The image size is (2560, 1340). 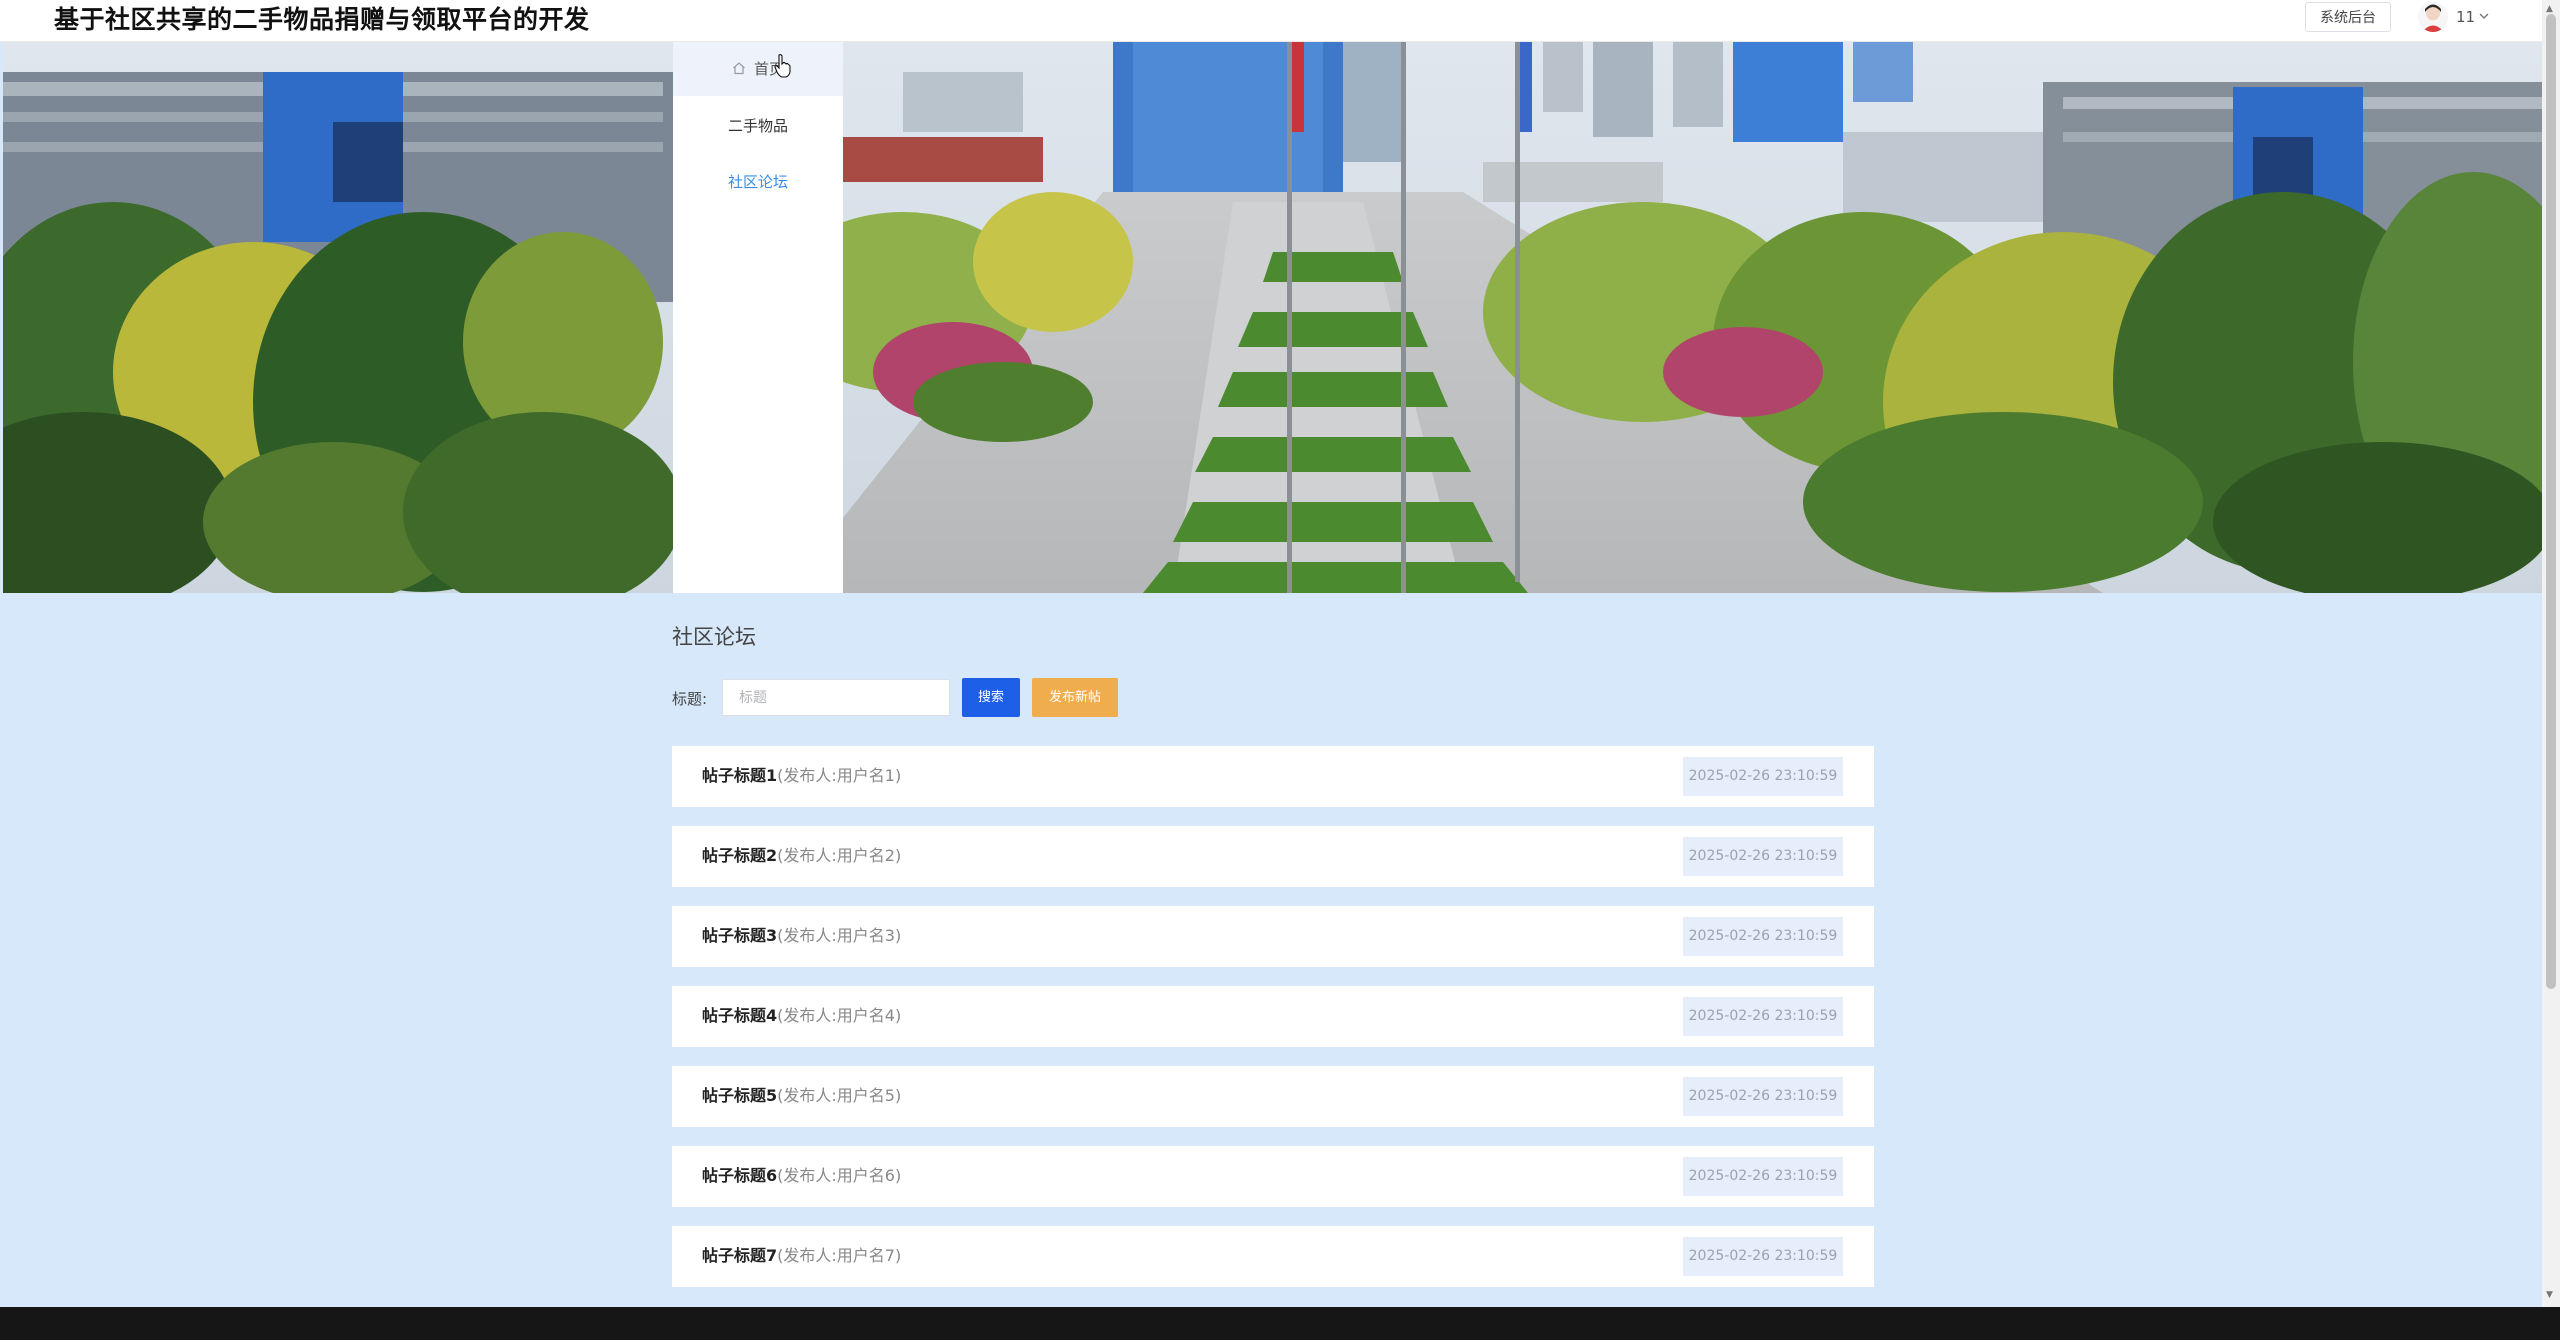 I want to click on post-title: 帖子标题2(发布人:用户名2), so click(x=801, y=856).